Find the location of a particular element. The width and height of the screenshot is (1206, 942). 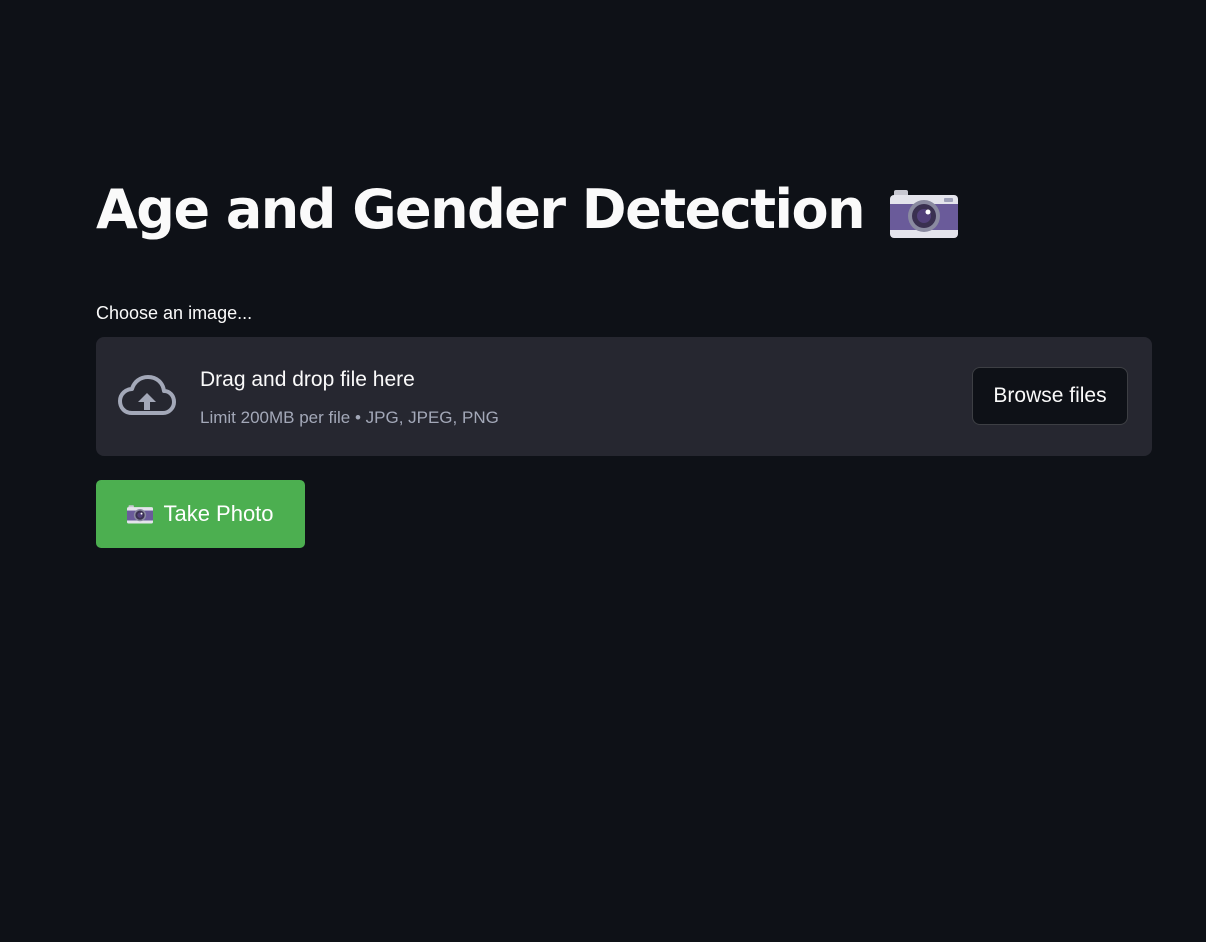

take-photo-label: Take Photo is located at coordinates (218, 513).